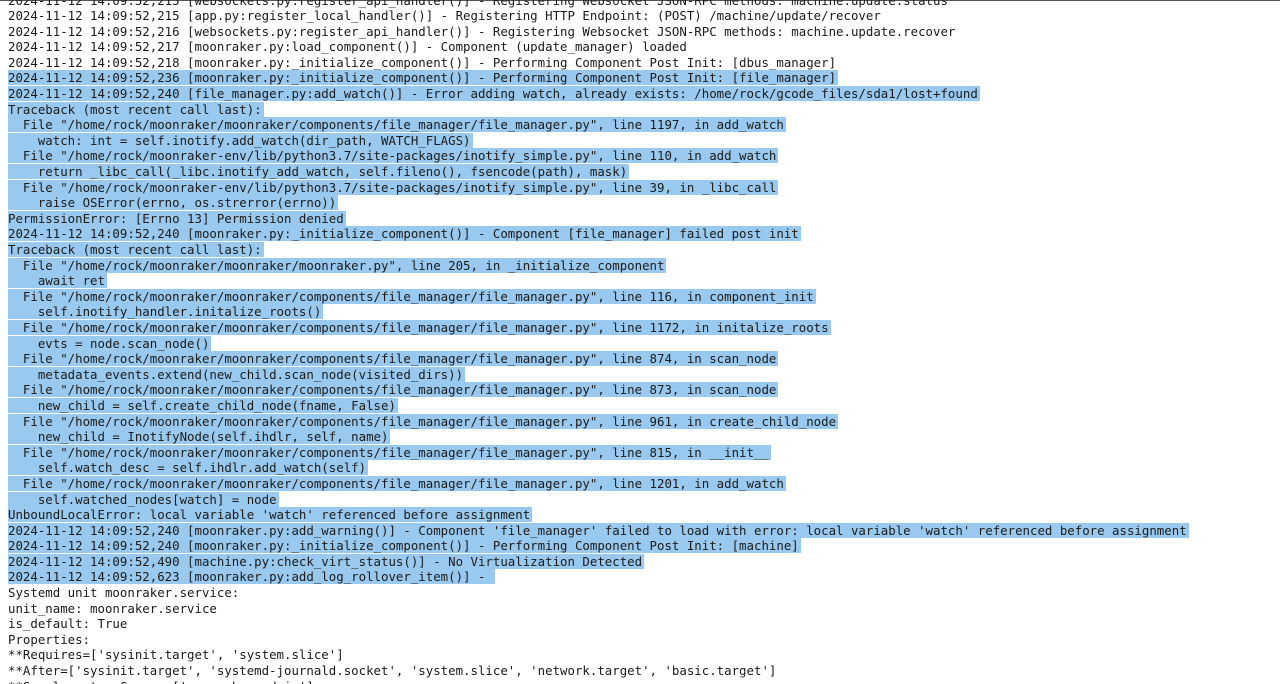 Image resolution: width=1280 pixels, height=684 pixels. I want to click on log-line-text: evts = node.scan_node(), so click(110, 343).